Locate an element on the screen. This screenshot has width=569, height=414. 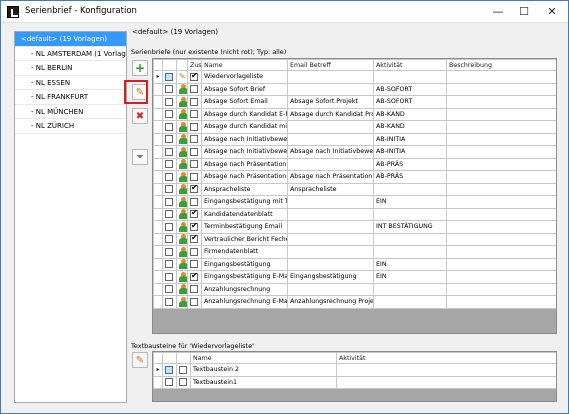
table-row: Eingangsbestätigung mit Te... EIN is located at coordinates (354, 202).